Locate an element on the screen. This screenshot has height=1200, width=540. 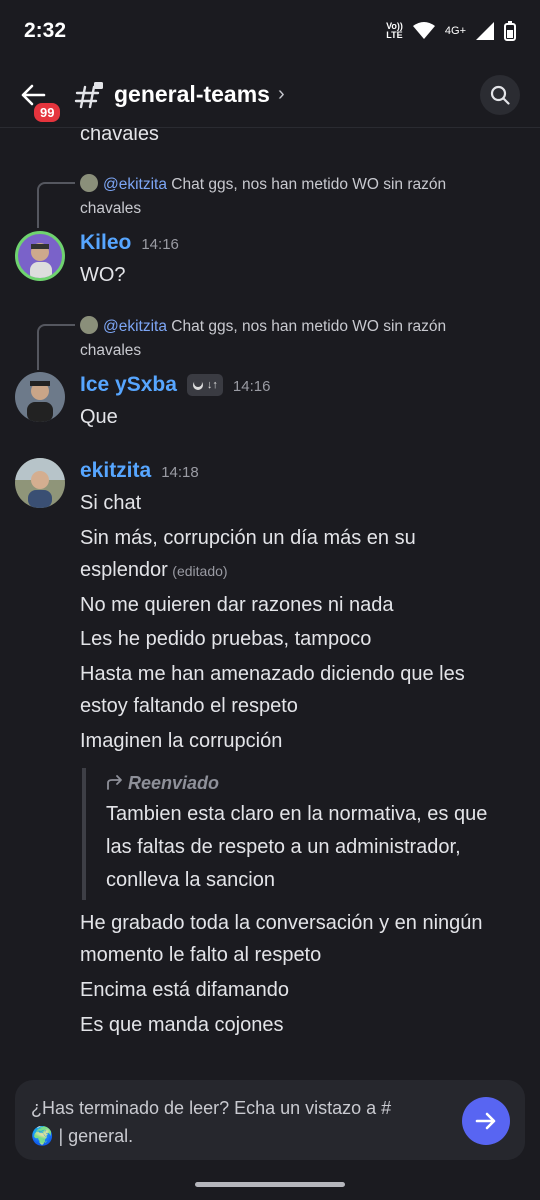
message-line: Les he pedido pruebas, tampoco is located at coordinates (226, 639).